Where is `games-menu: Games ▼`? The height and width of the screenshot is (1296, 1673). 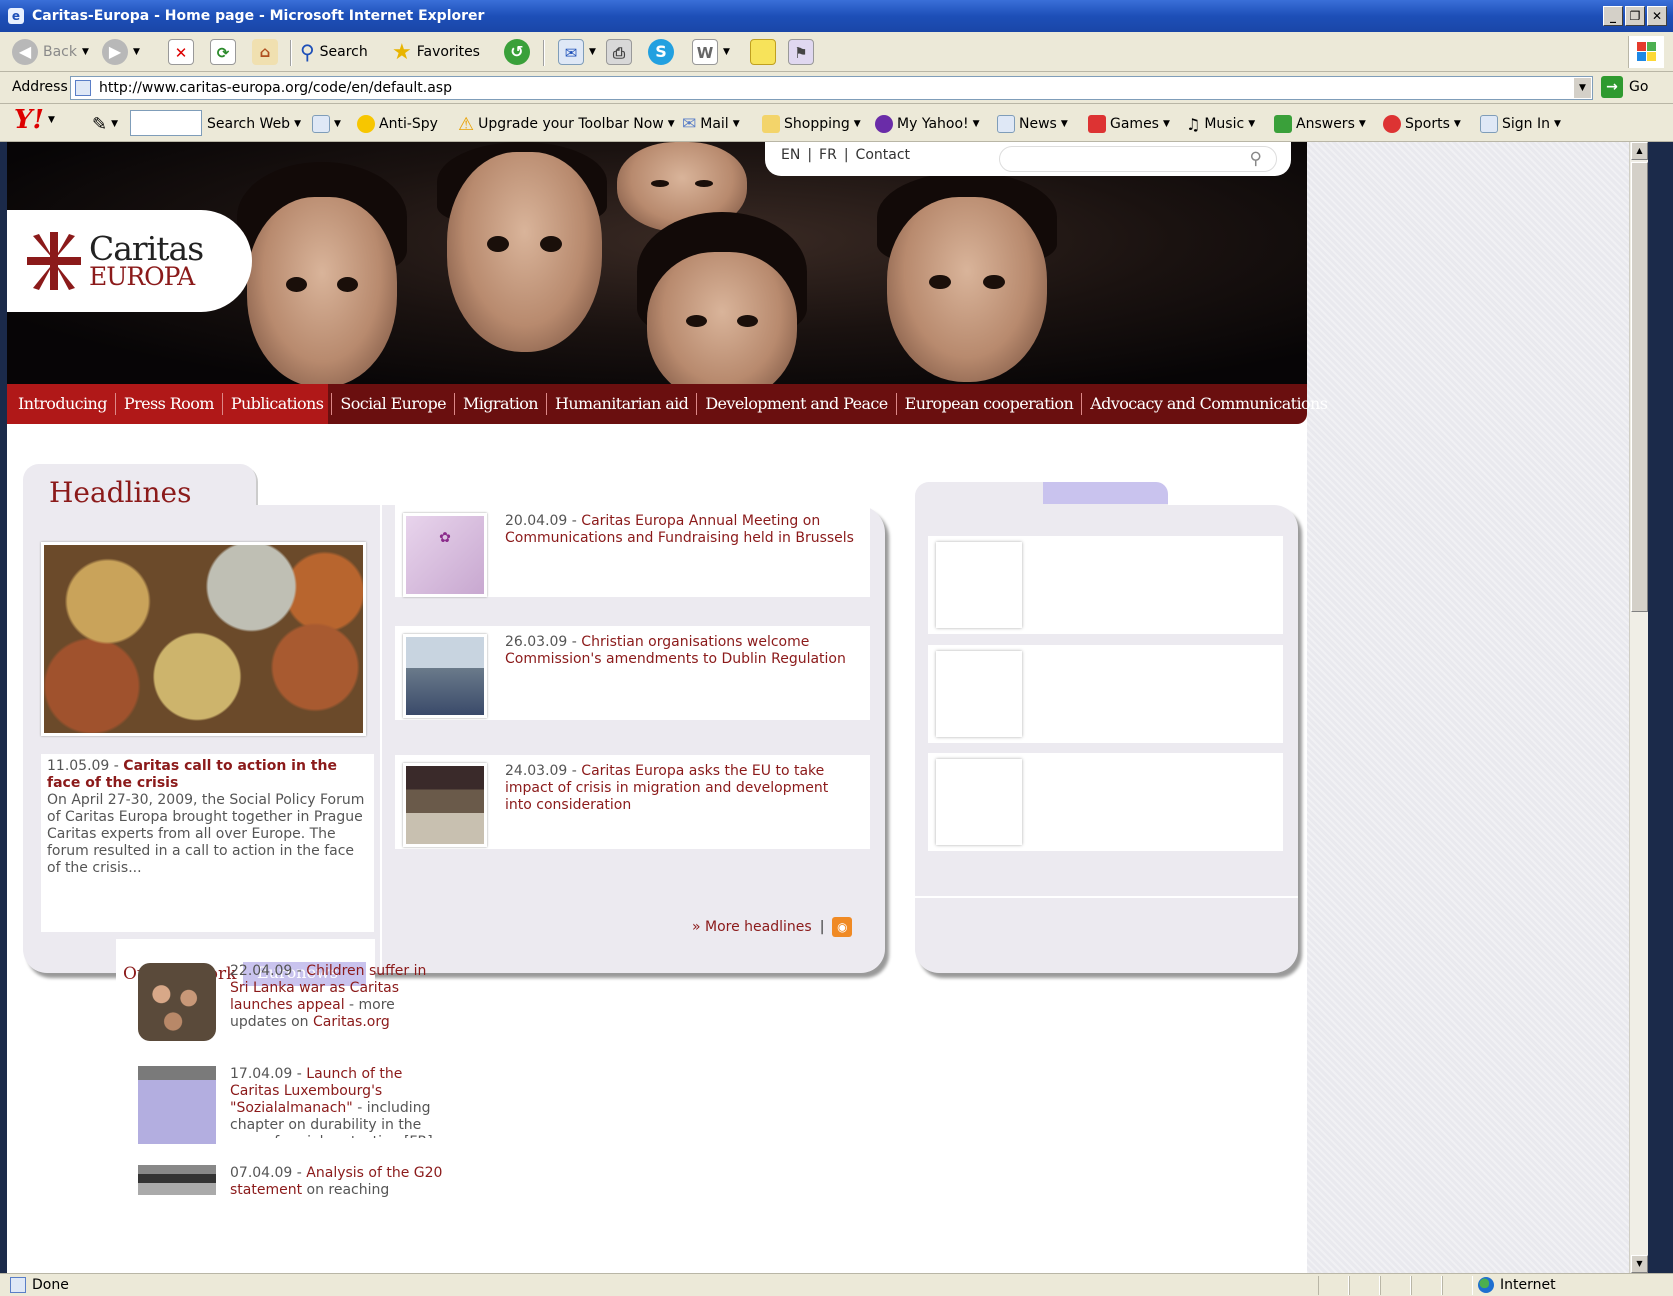
games-menu: Games ▼ is located at coordinates (1129, 124).